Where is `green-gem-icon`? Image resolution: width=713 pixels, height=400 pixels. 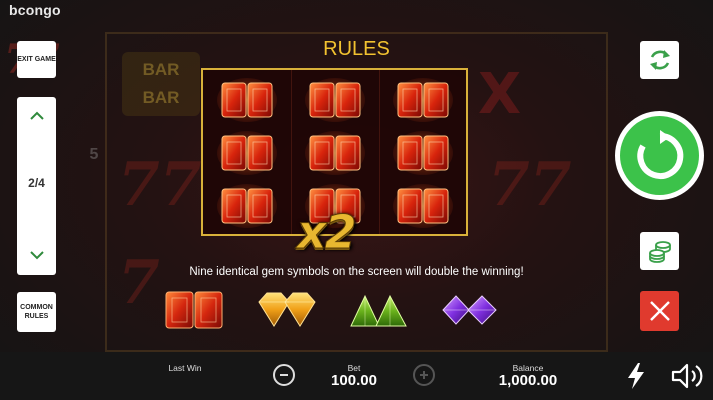
green-gem-icon is located at coordinates (379, 310).